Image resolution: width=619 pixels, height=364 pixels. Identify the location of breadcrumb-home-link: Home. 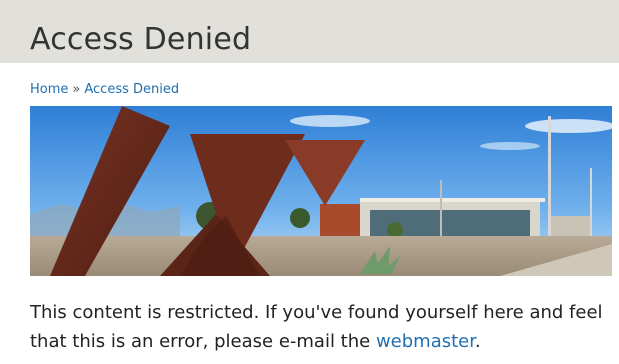
(49, 89).